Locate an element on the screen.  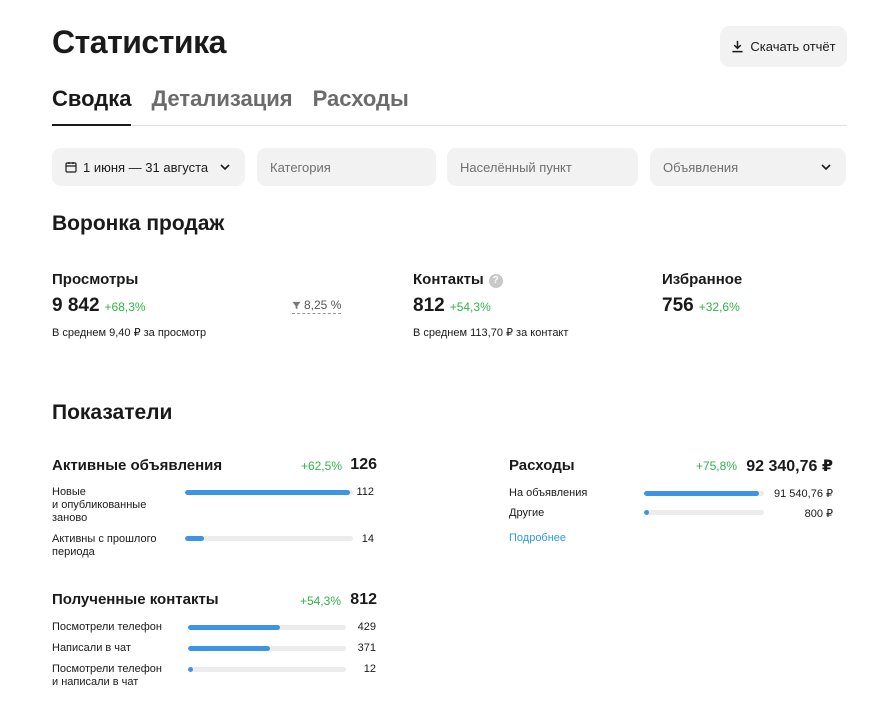
row-value-phone: 429 is located at coordinates (366, 627).